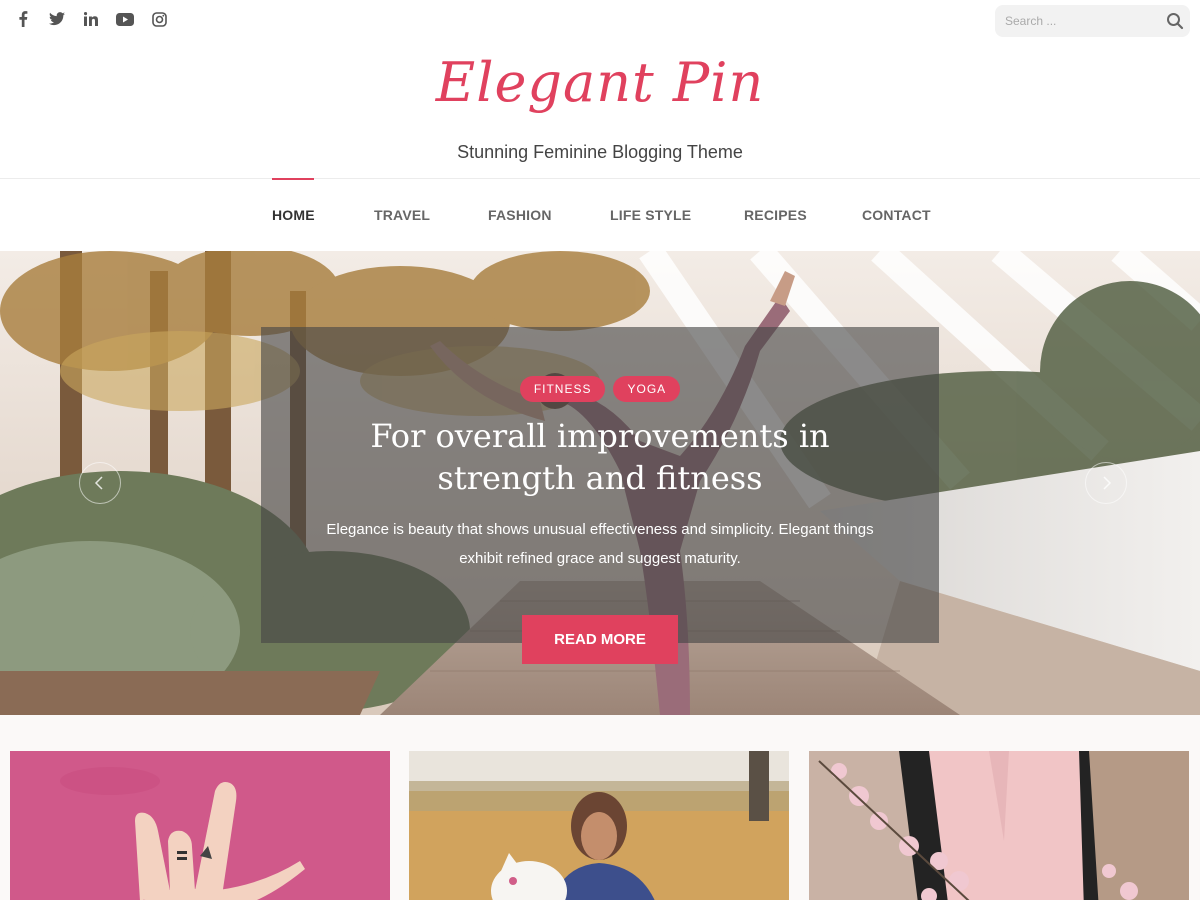 This screenshot has height=900, width=1200. What do you see at coordinates (600, 639) in the screenshot?
I see `read-more-button: READ MORE` at bounding box center [600, 639].